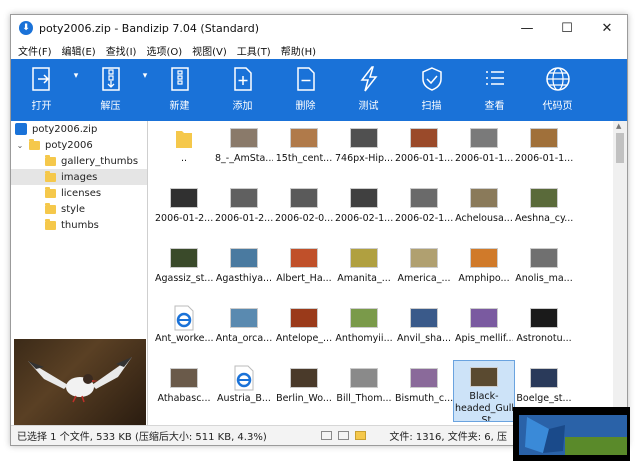 This screenshot has width=640, height=461. What do you see at coordinates (76, 90) in the screenshot?
I see `open-dropdown-arrow-icon: ▾` at bounding box center [76, 90].